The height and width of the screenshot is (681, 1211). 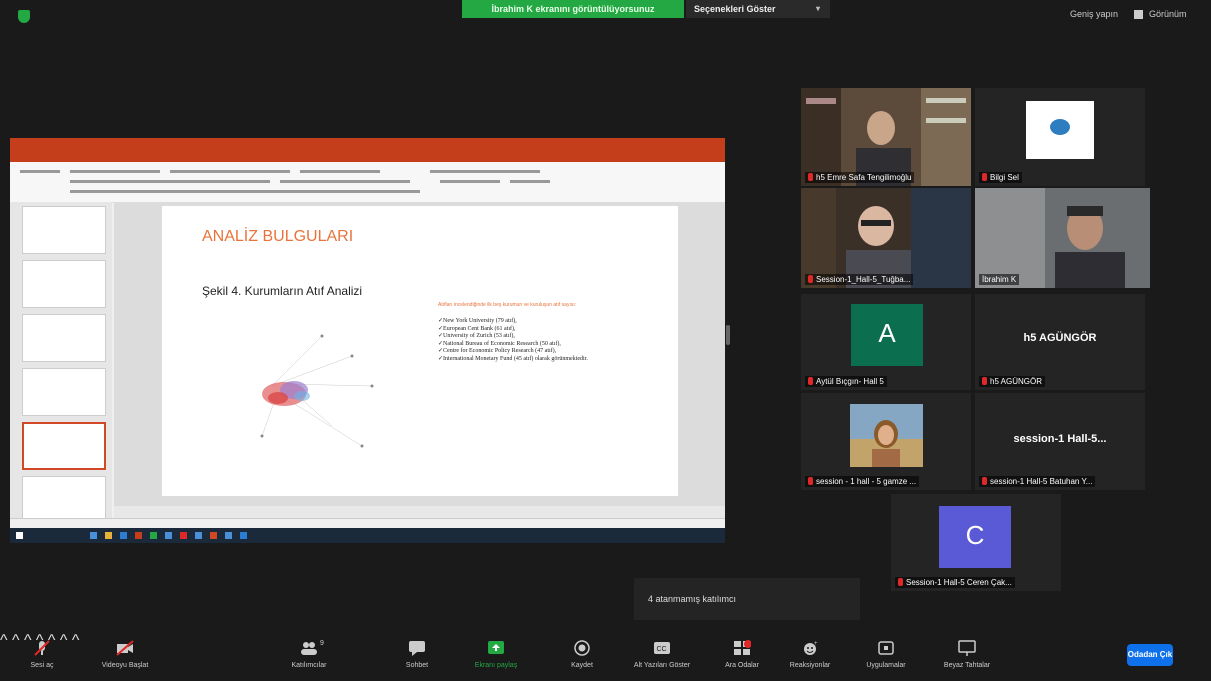 I want to click on notes-bar, so click(x=419, y=512).